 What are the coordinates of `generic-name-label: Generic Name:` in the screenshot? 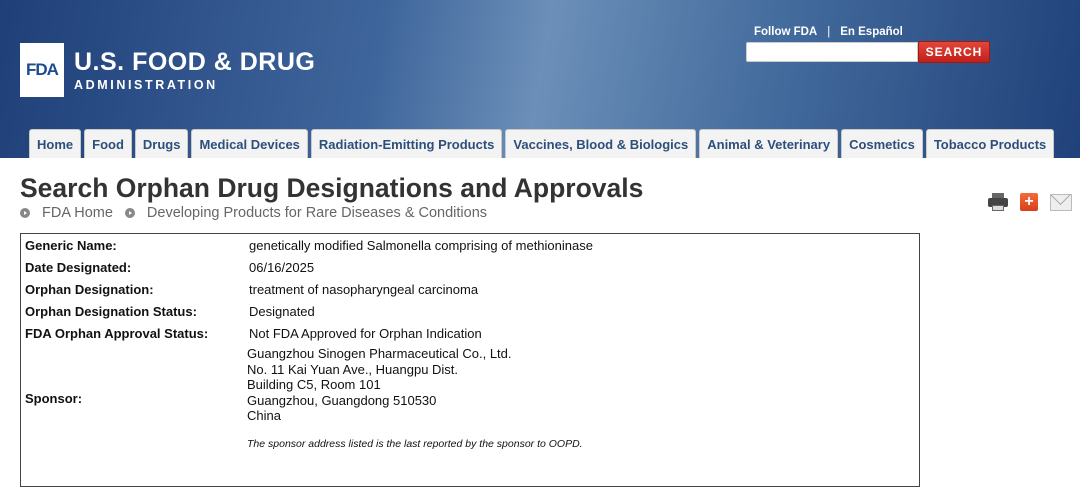 It's located at (71, 245).